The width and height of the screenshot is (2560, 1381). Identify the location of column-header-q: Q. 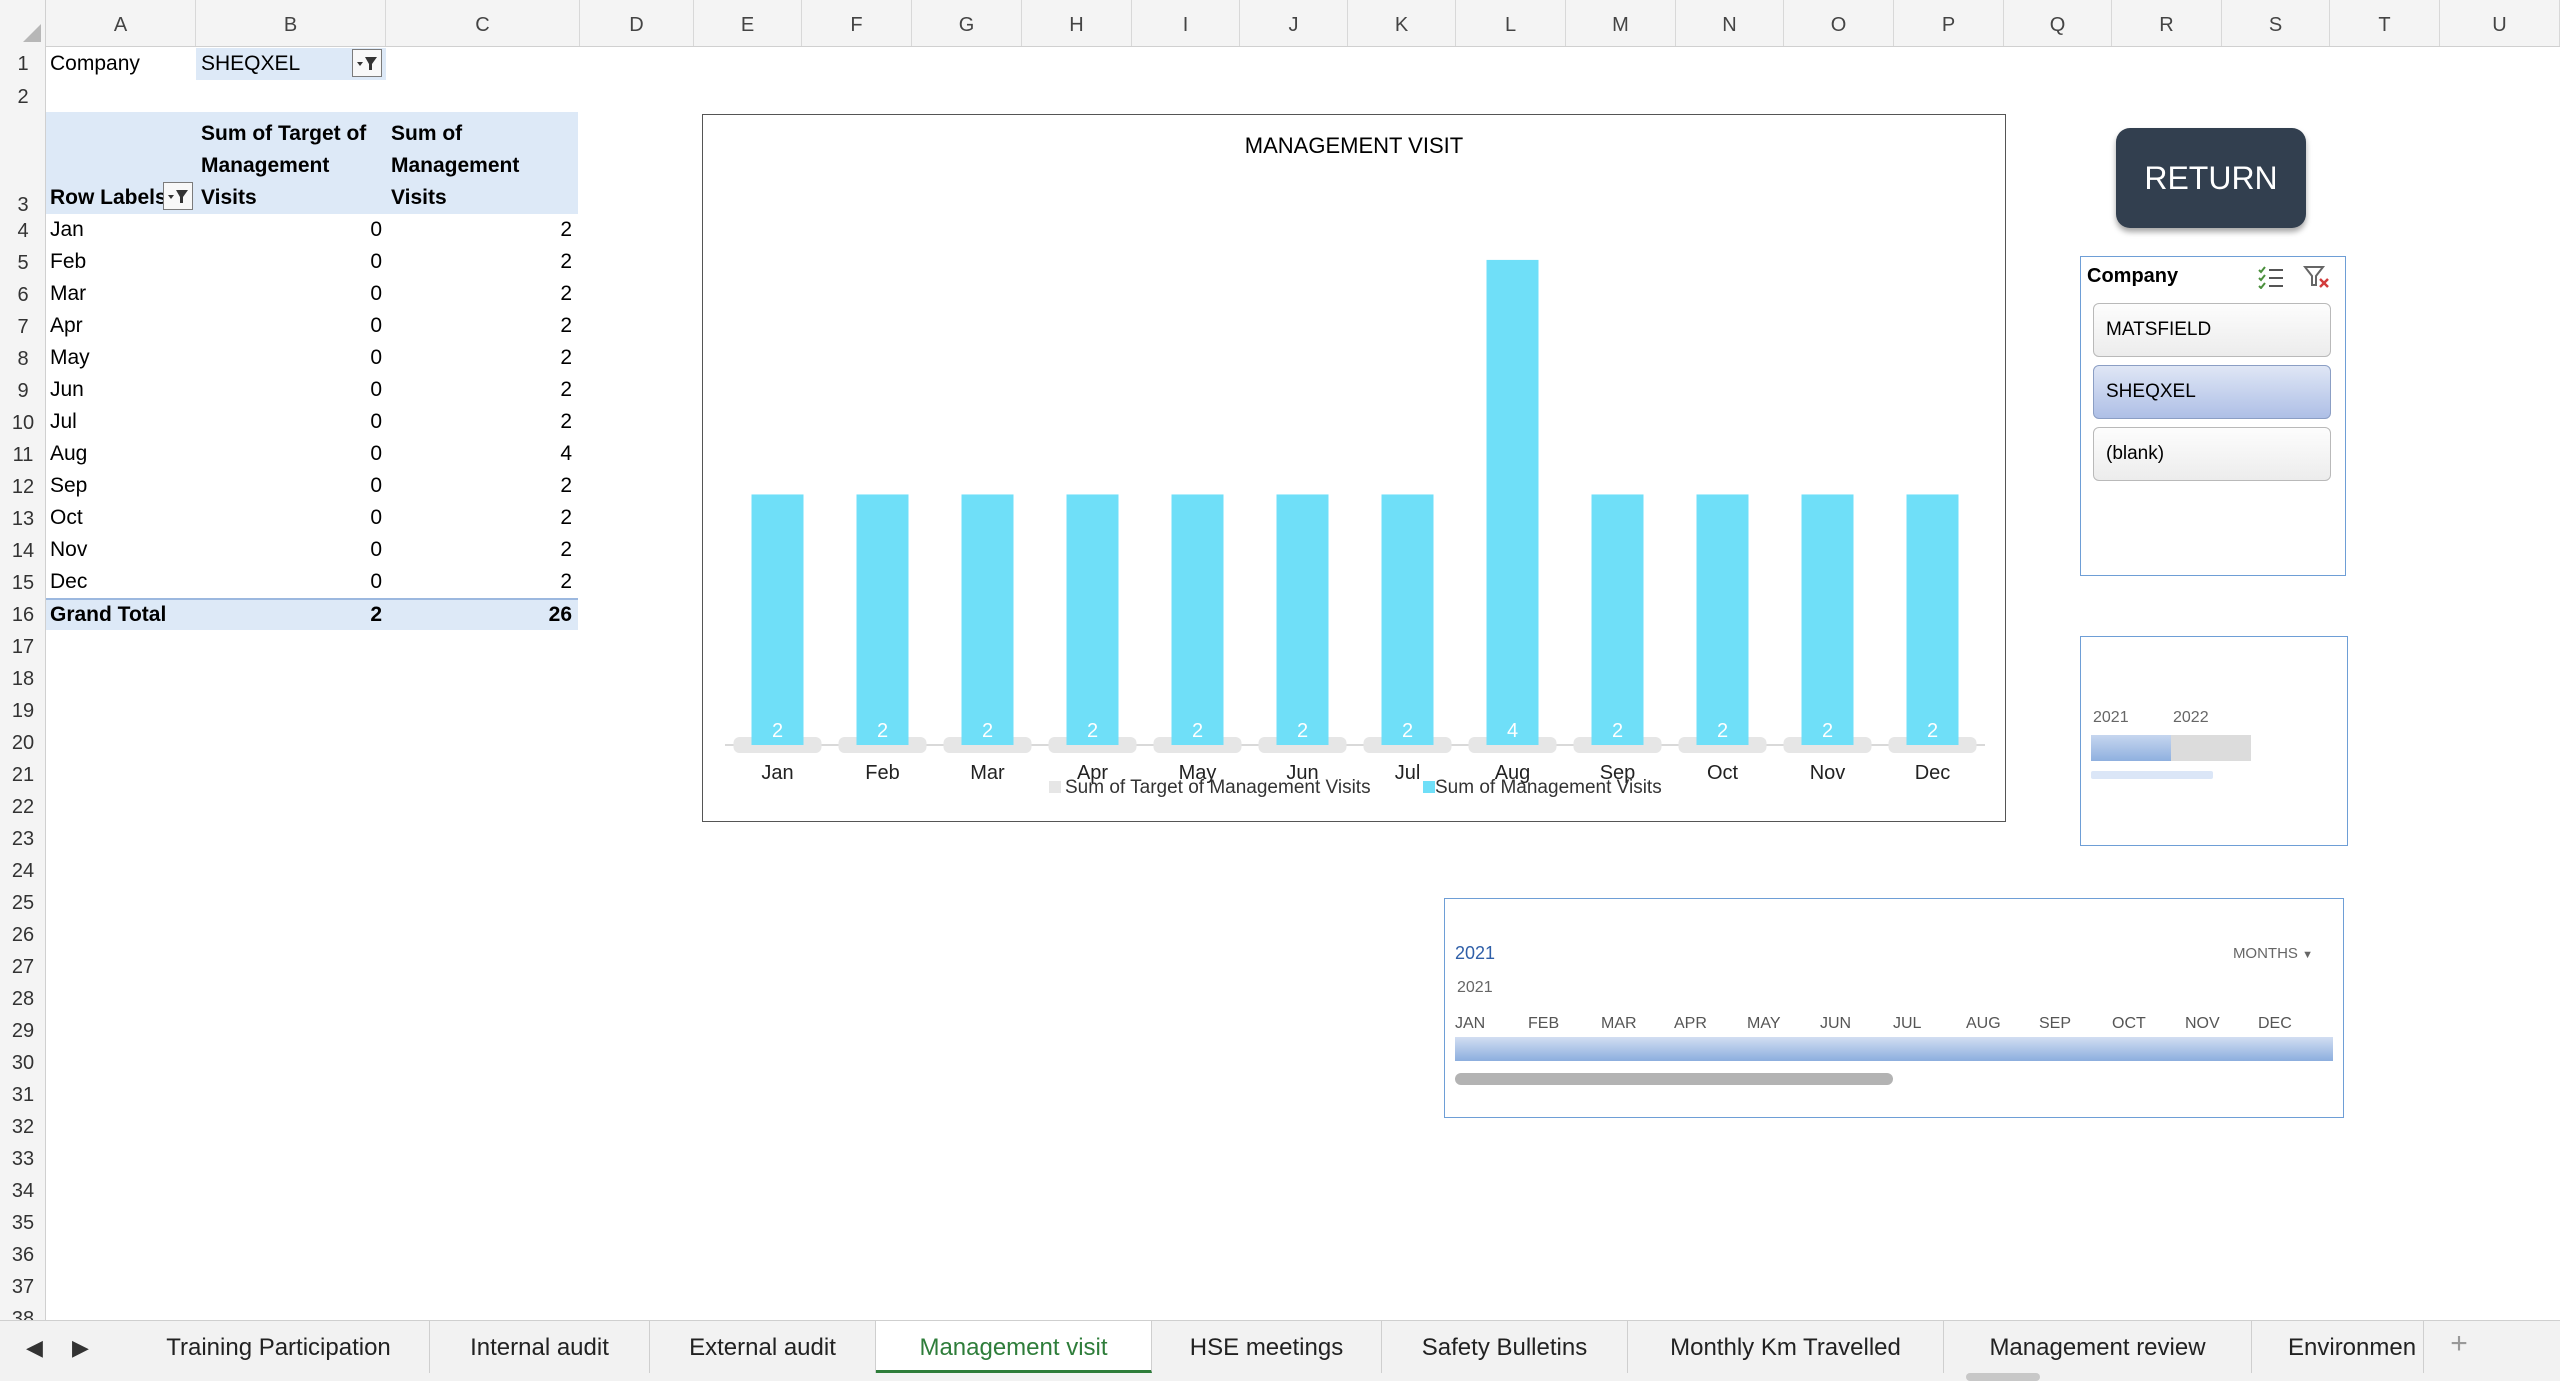
(2058, 23).